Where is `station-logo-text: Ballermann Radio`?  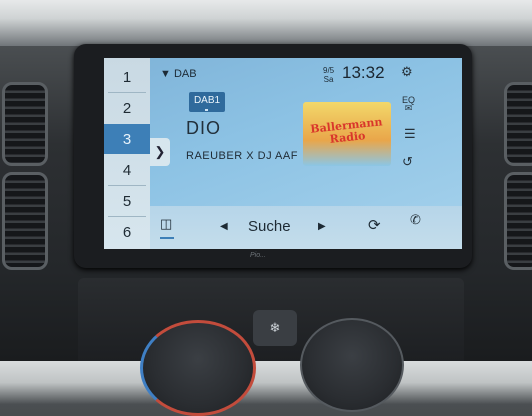 station-logo-text: Ballermann Radio is located at coordinates (346, 130).